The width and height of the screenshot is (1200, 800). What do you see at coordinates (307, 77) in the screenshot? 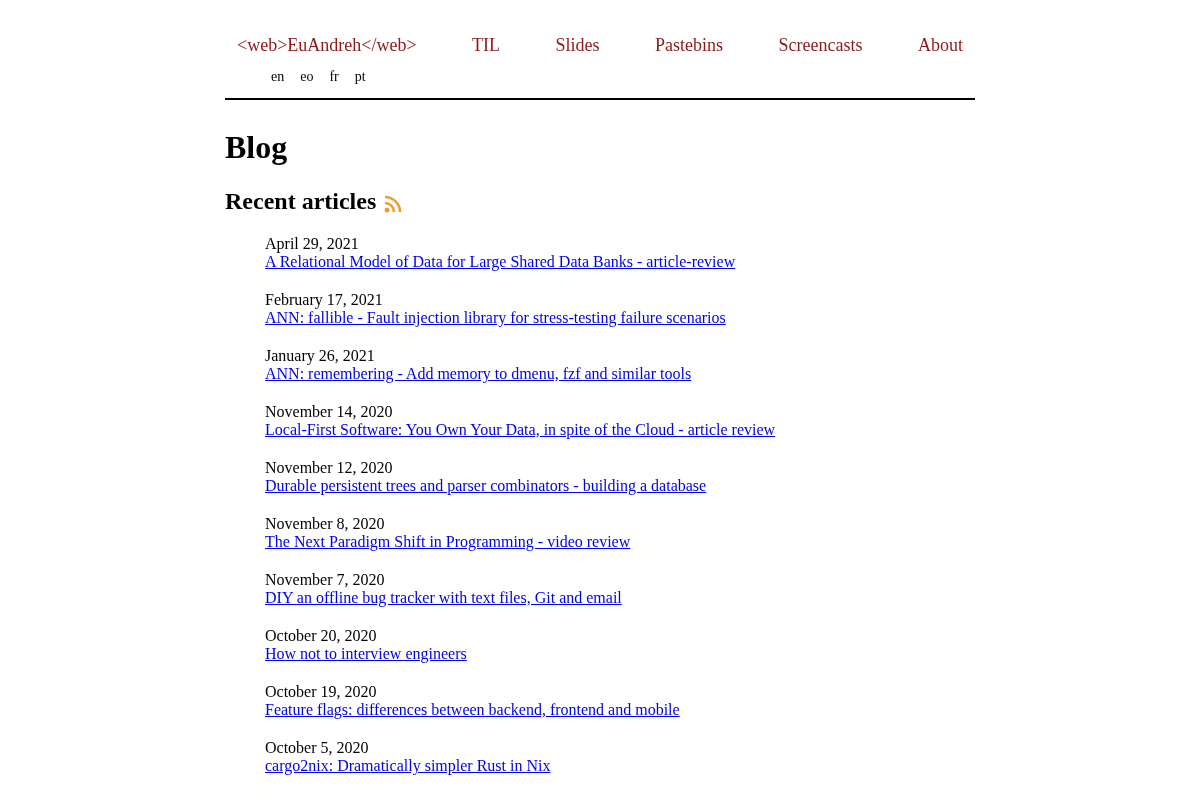
I see `language-link: eo` at bounding box center [307, 77].